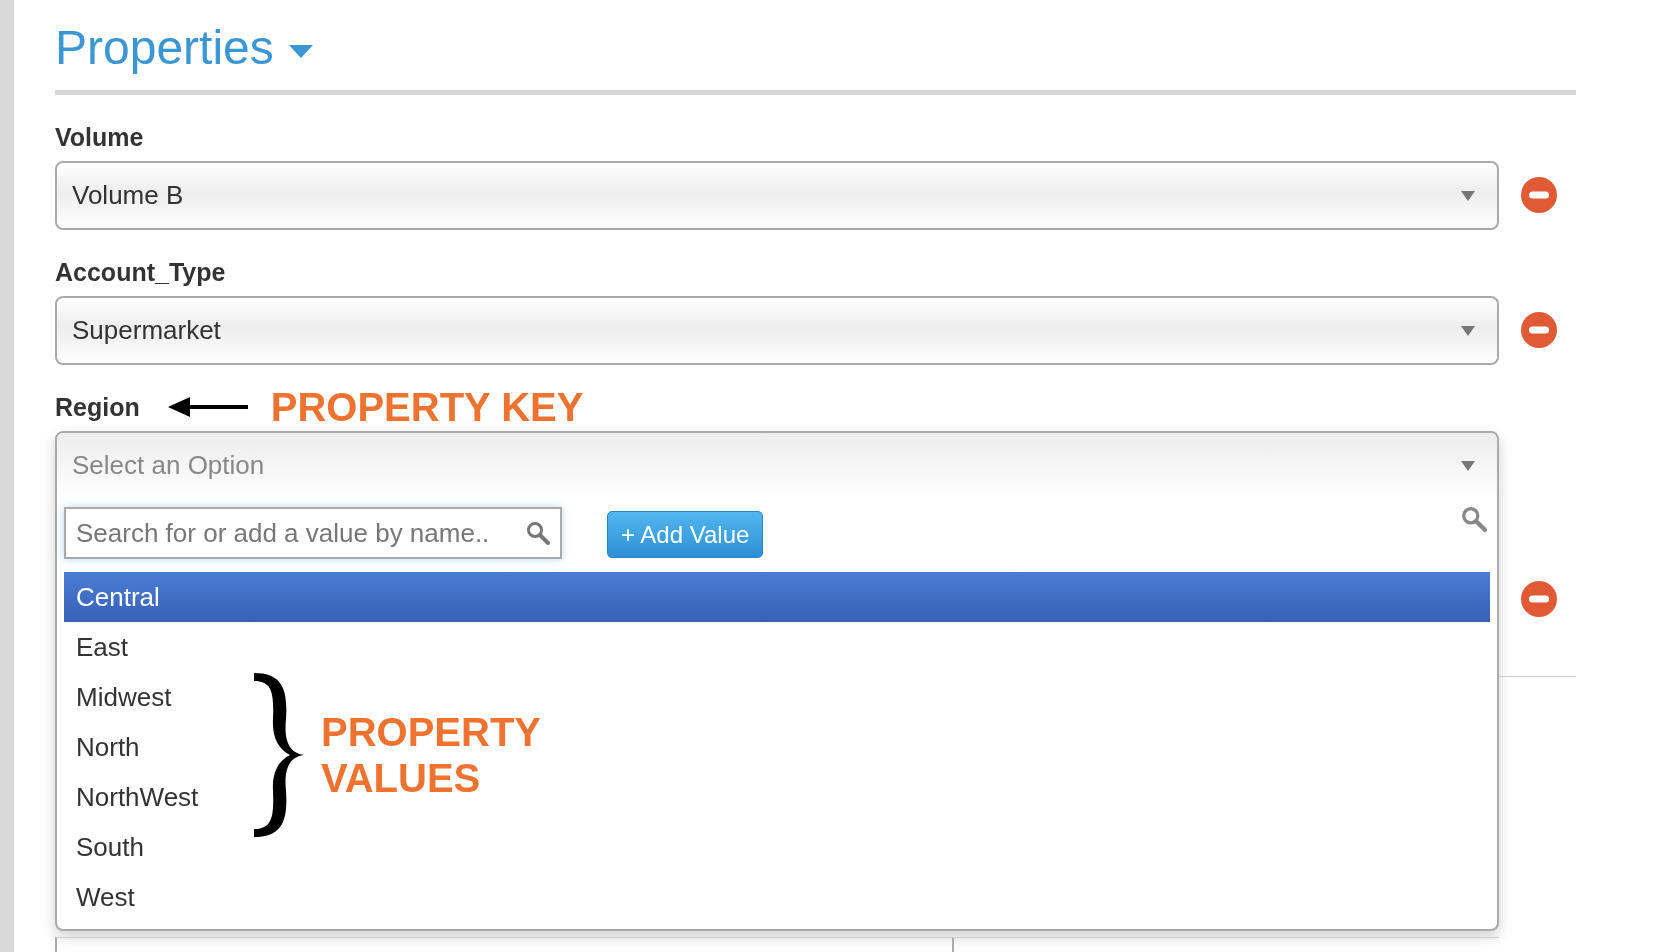 Image resolution: width=1670 pixels, height=952 pixels. Describe the element at coordinates (128, 195) in the screenshot. I see `select-value: Volume B` at that location.